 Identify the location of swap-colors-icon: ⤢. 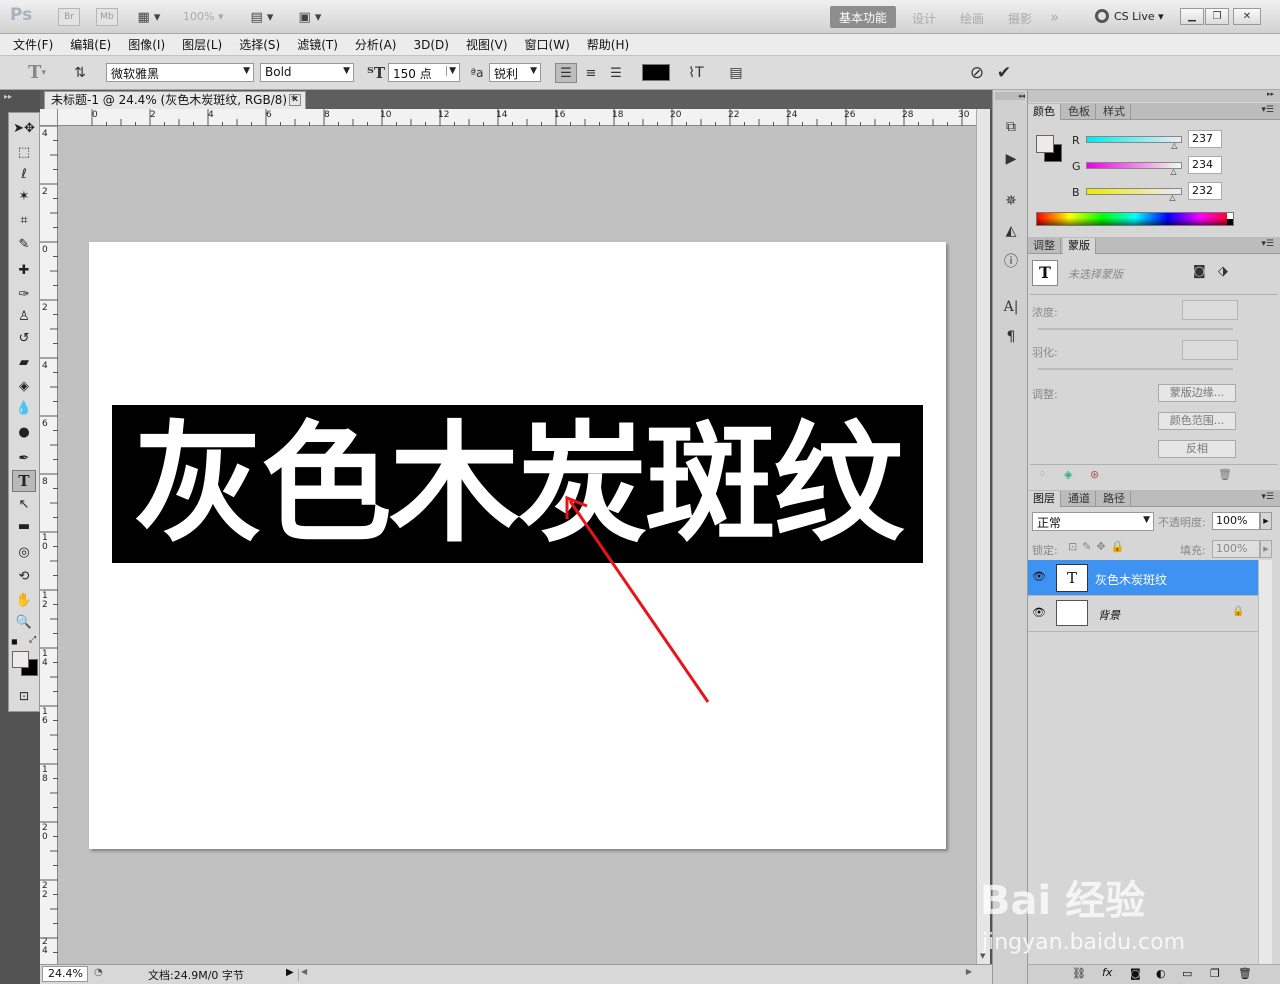
(32, 640).